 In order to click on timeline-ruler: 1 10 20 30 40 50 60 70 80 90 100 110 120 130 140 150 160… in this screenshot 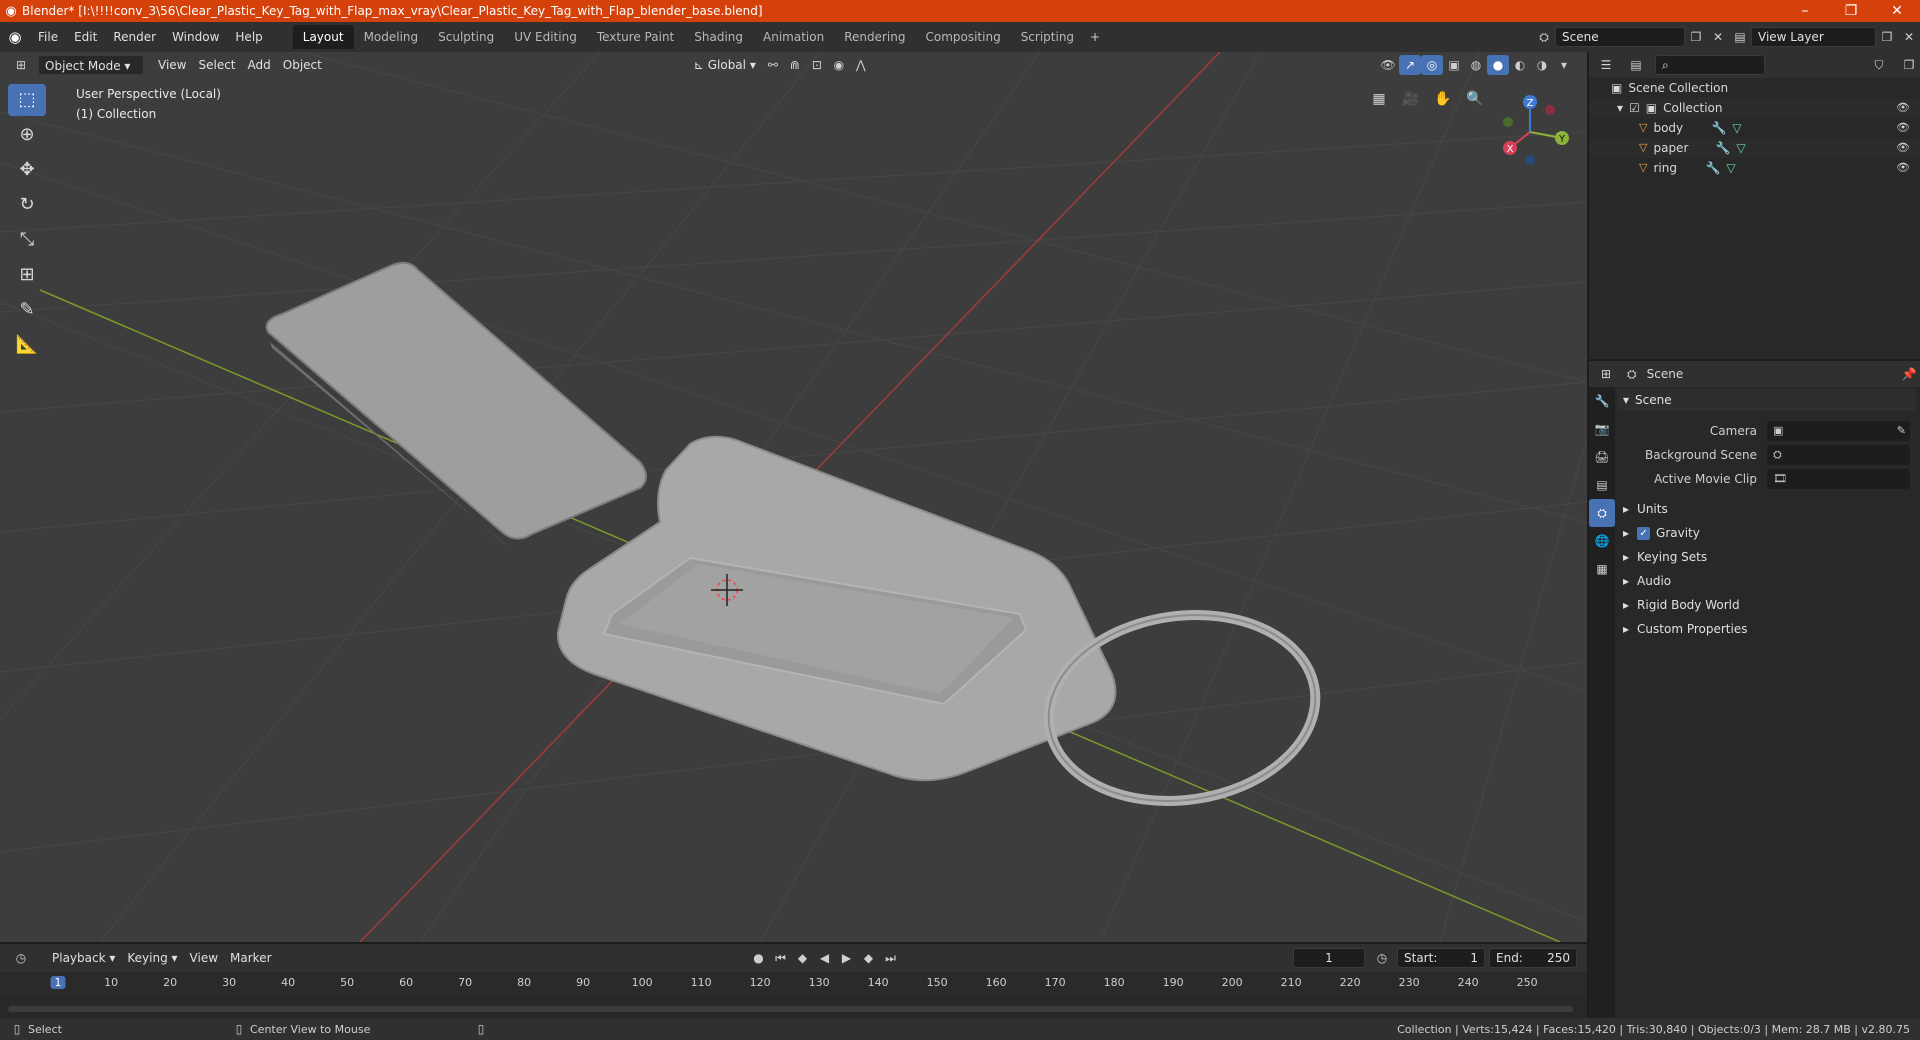, I will do `click(793, 984)`.